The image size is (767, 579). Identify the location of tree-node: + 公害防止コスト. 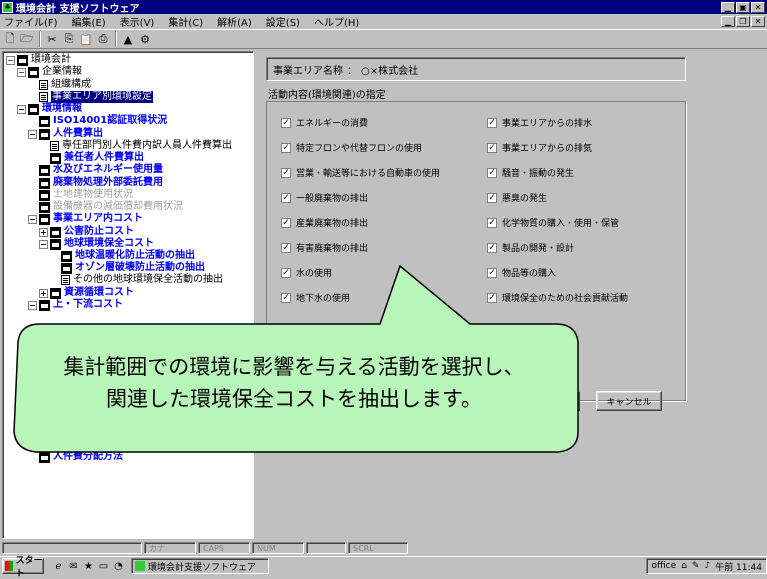
(86, 232).